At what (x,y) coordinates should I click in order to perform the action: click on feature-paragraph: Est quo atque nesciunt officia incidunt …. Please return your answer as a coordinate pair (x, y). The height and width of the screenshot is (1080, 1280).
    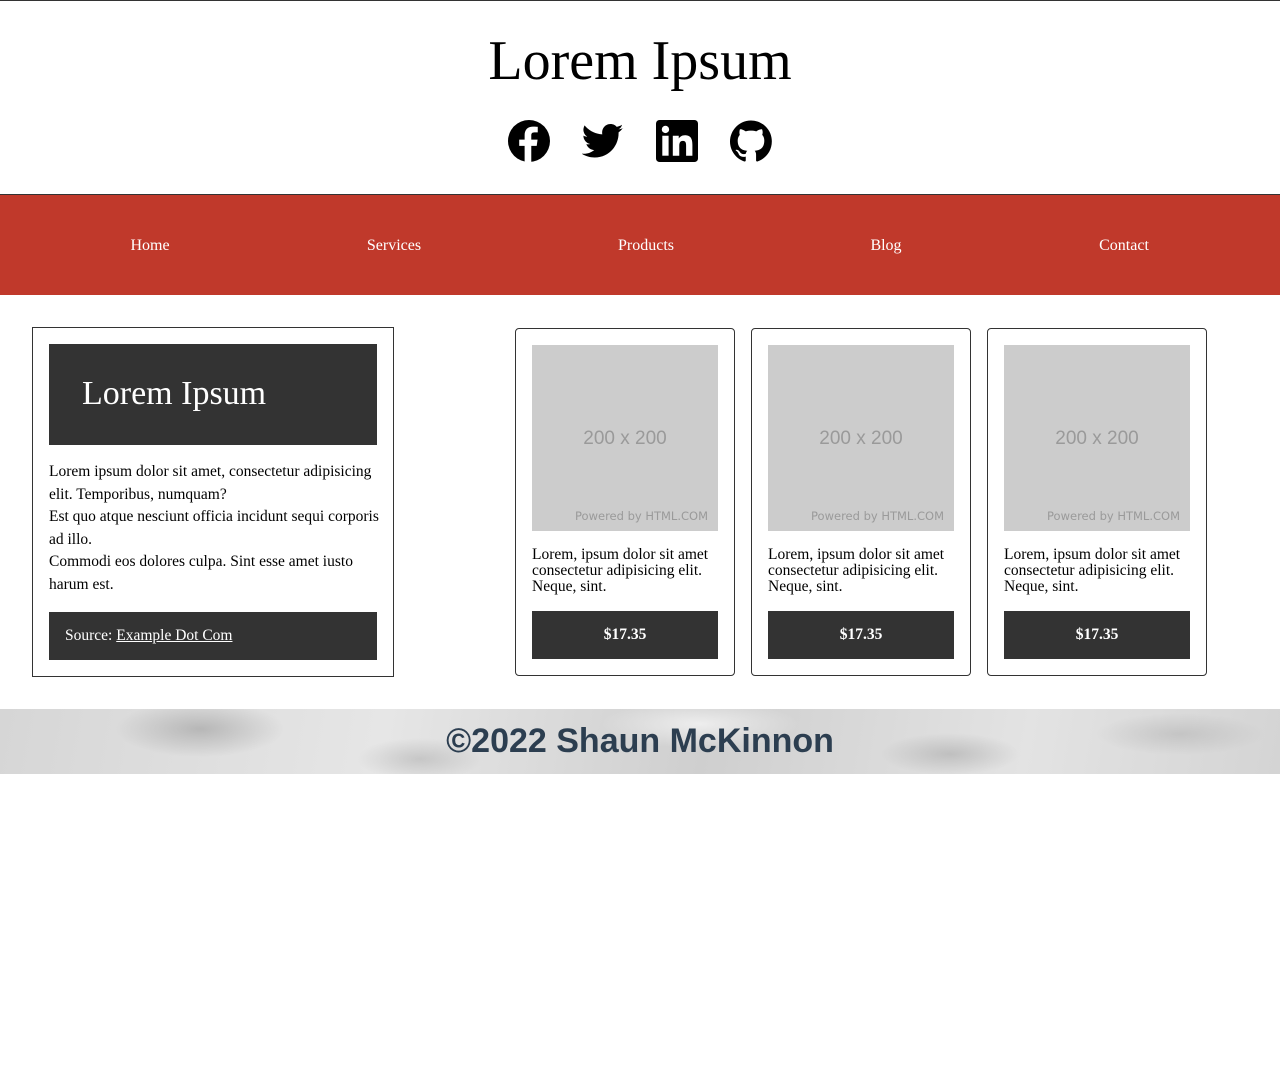
    Looking at the image, I should click on (214, 528).